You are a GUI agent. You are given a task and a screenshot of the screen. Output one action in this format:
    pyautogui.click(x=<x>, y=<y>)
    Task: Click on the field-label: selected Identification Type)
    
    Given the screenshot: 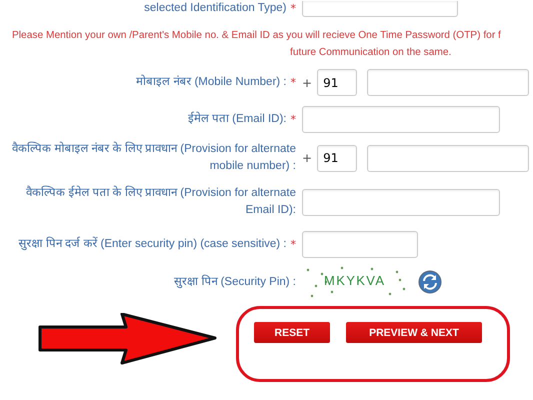 What is the action you would take?
    pyautogui.click(x=215, y=8)
    